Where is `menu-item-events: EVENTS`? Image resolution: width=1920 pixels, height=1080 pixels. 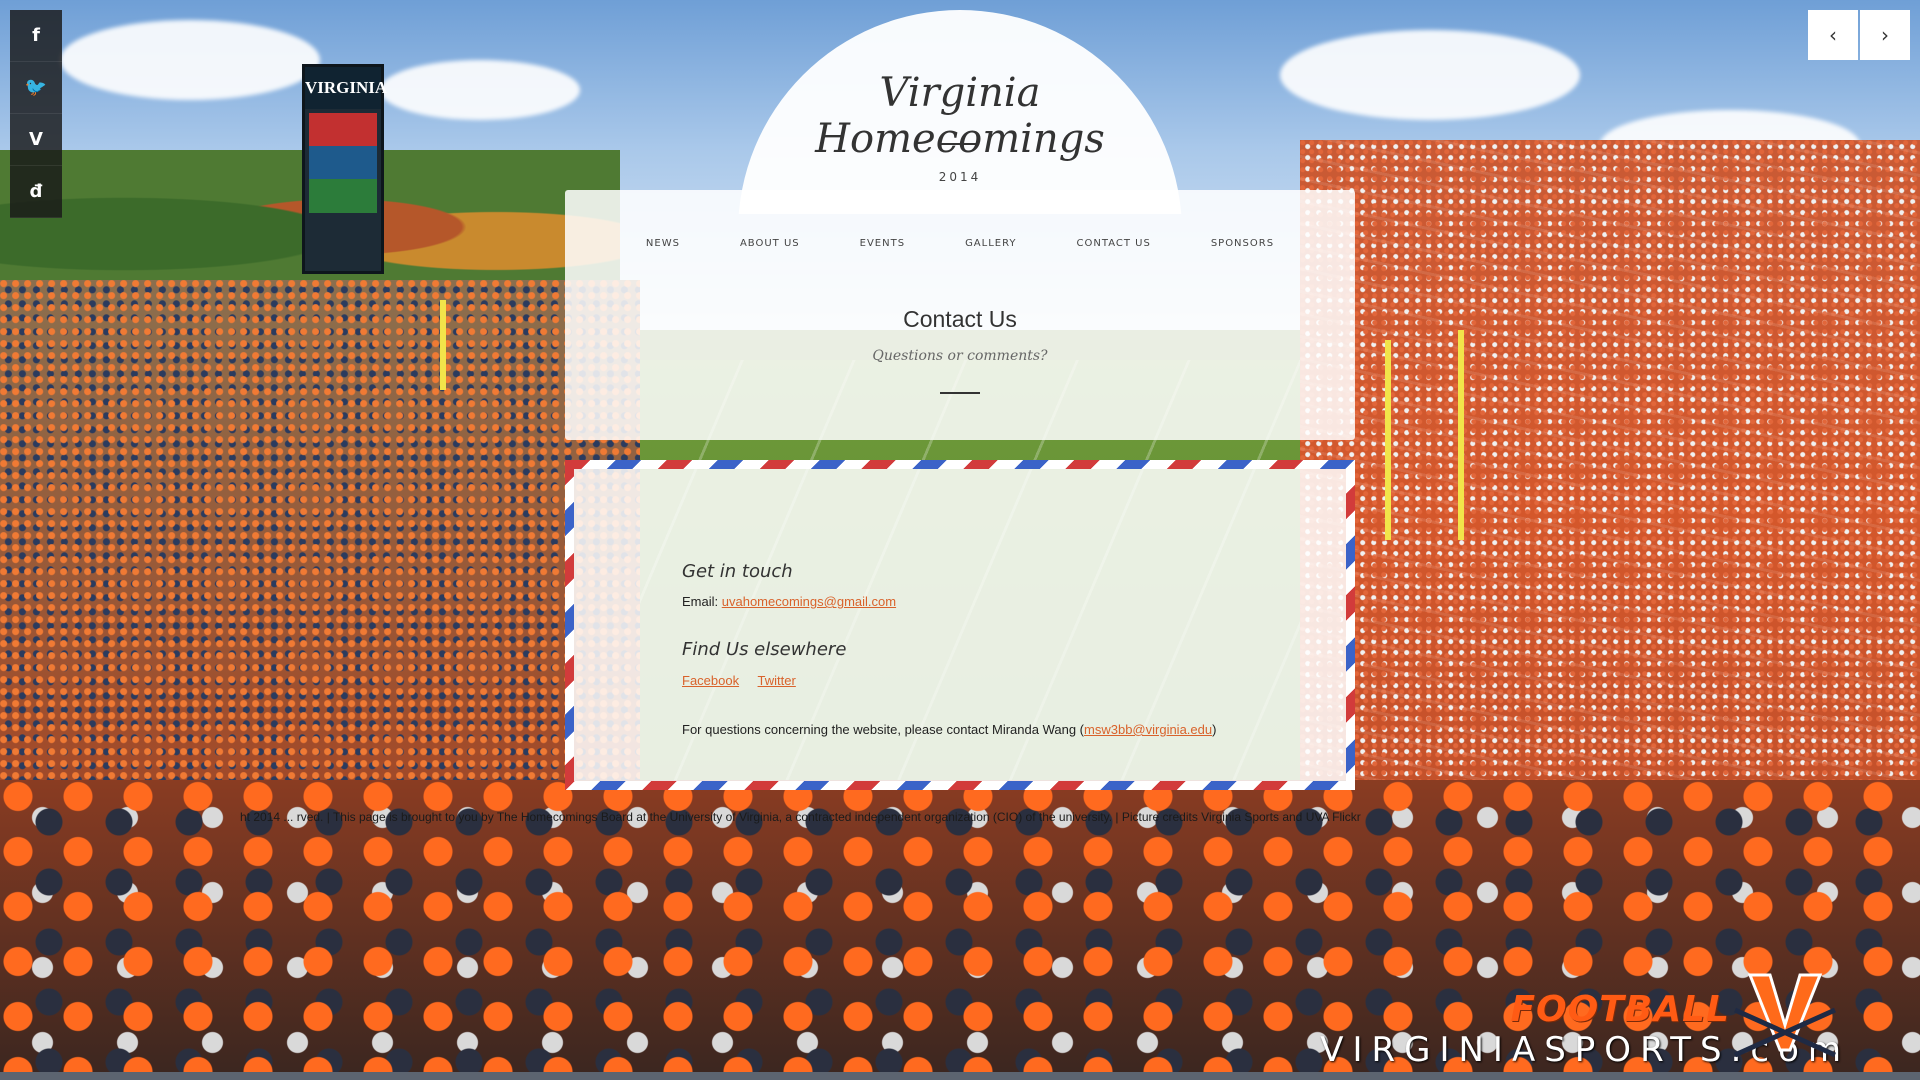
menu-item-events: EVENTS is located at coordinates (882, 243).